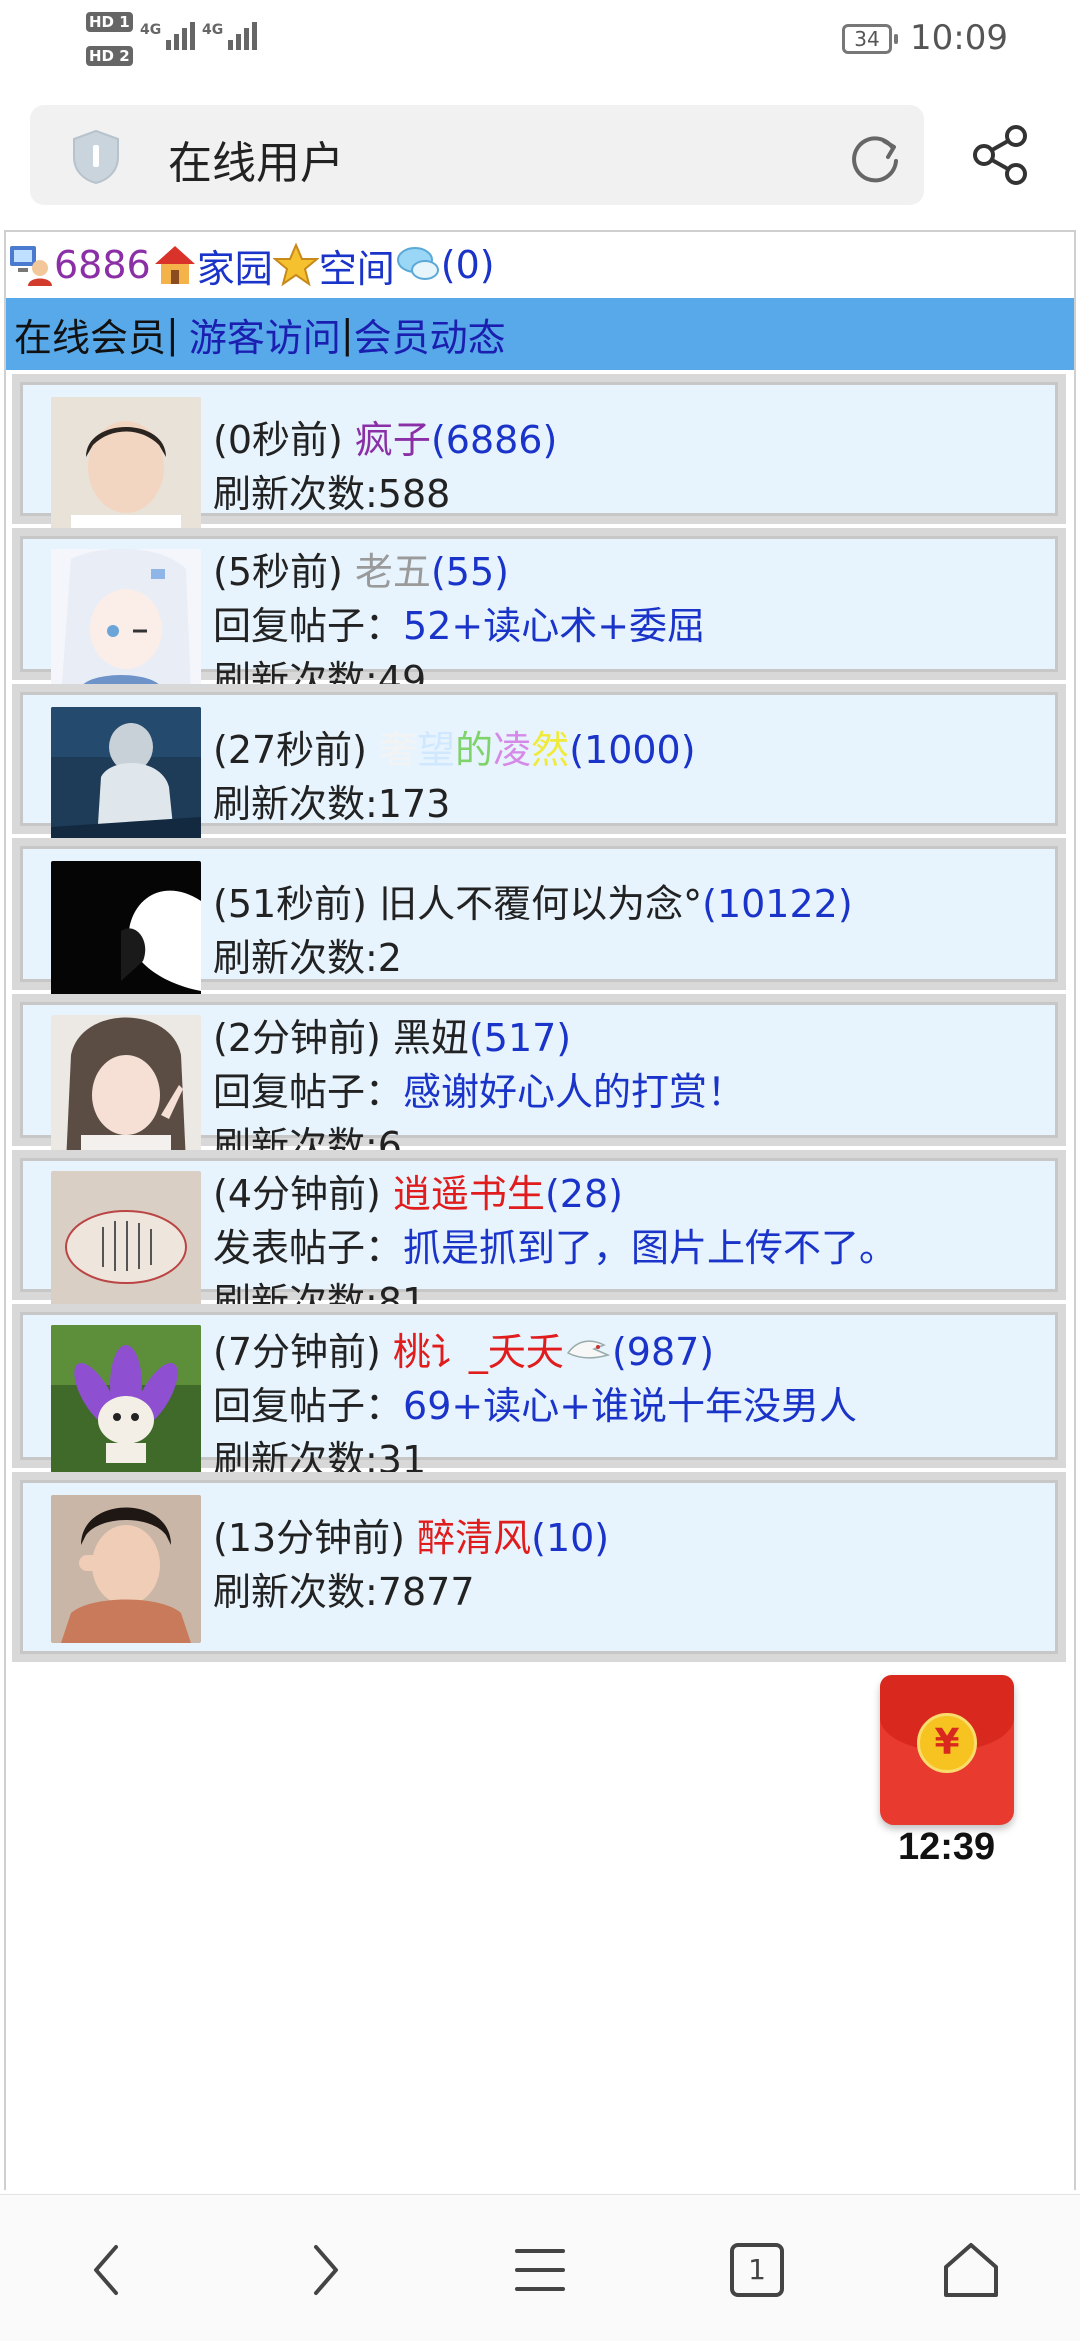  I want to click on back-icon, so click(109, 2270).